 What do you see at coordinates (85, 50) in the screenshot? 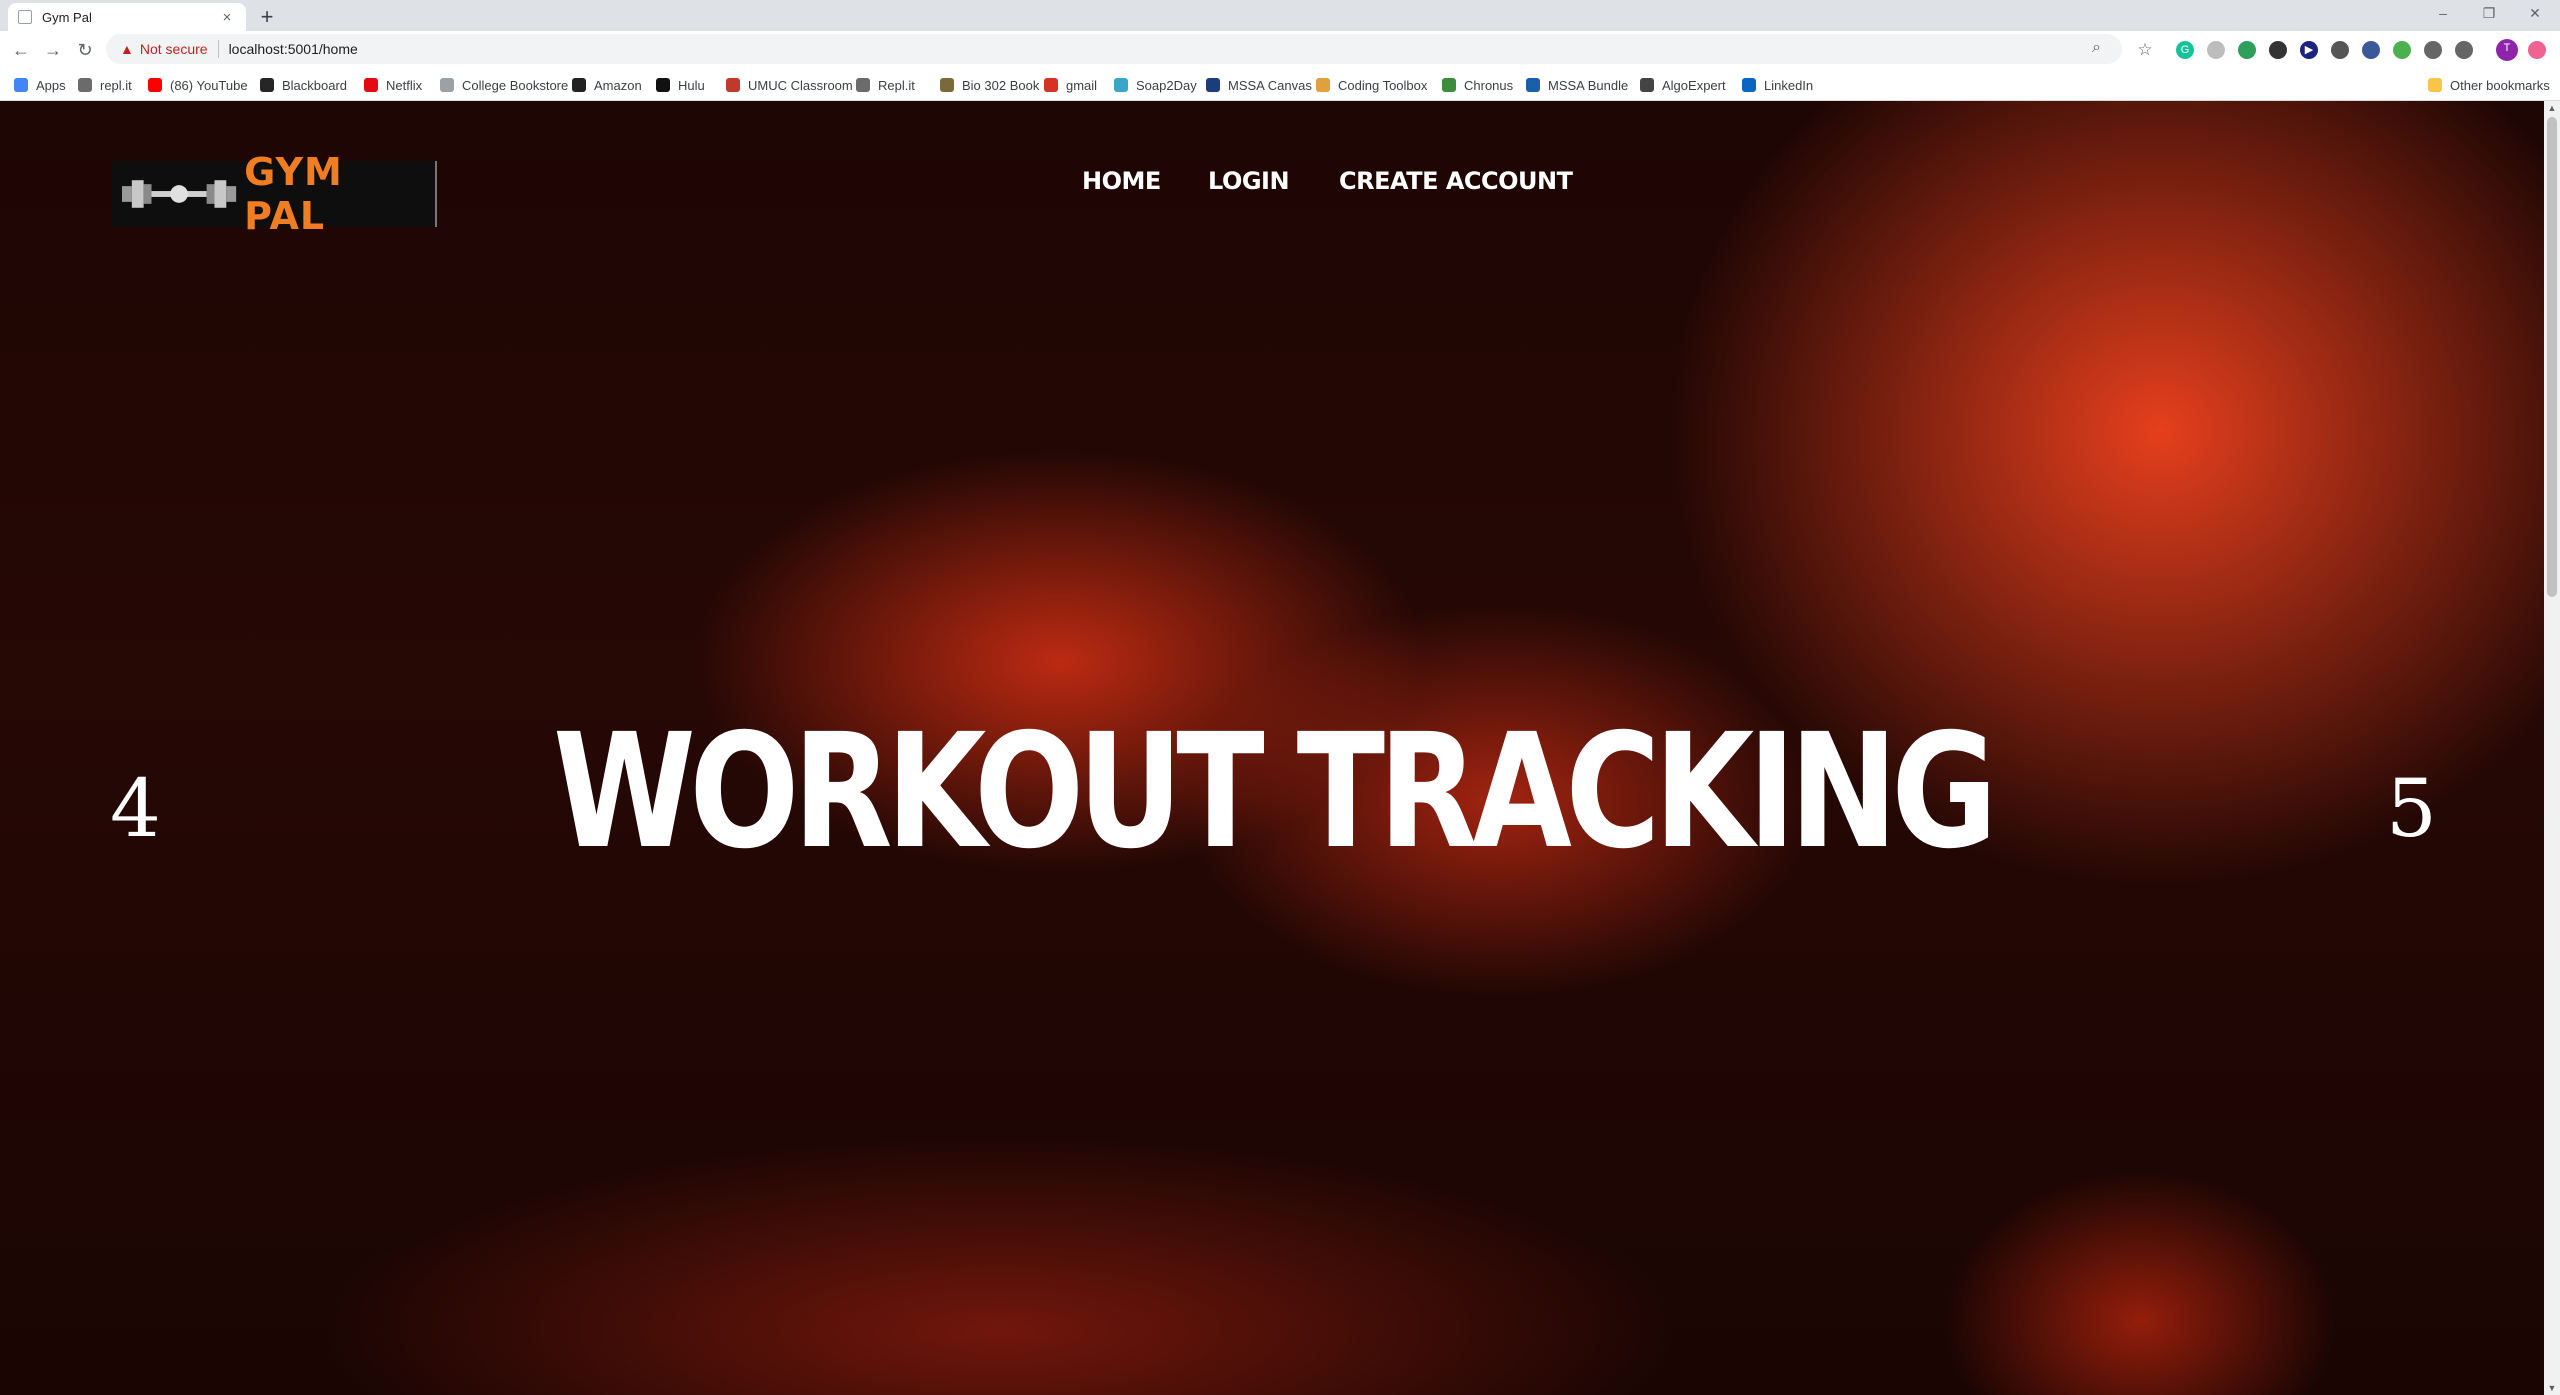
I see `reload-button: ↻` at bounding box center [85, 50].